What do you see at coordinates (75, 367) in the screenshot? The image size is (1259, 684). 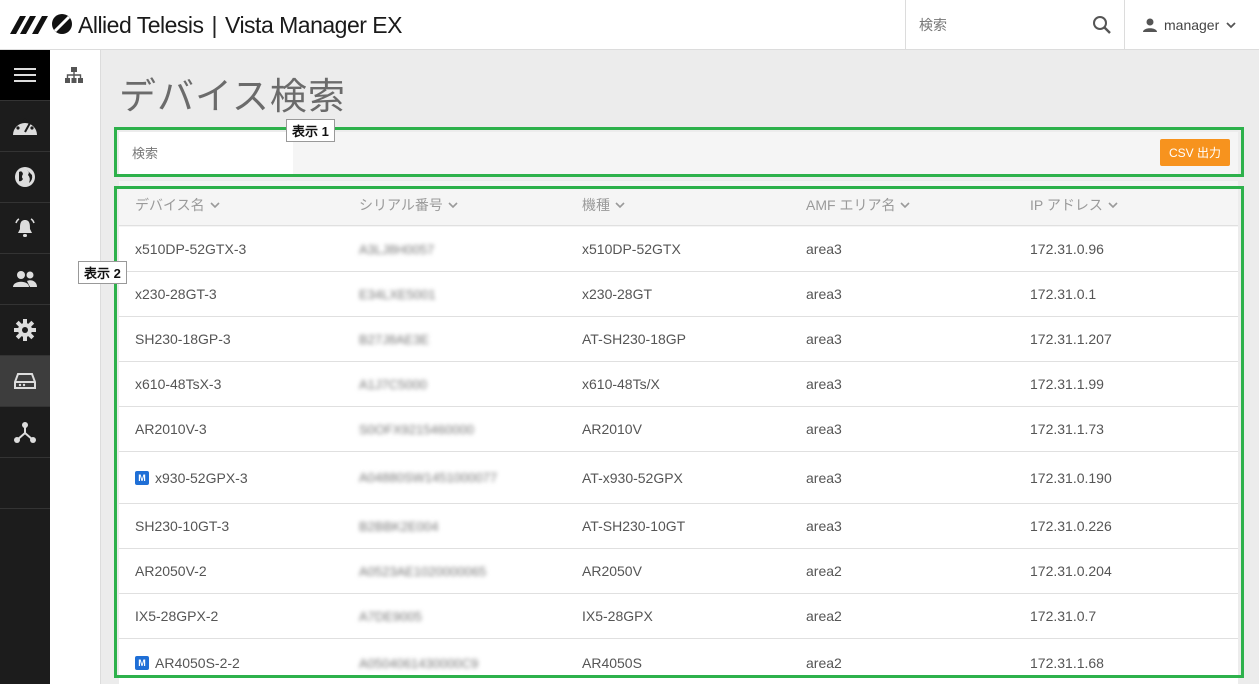 I see `secondary-sidebar` at bounding box center [75, 367].